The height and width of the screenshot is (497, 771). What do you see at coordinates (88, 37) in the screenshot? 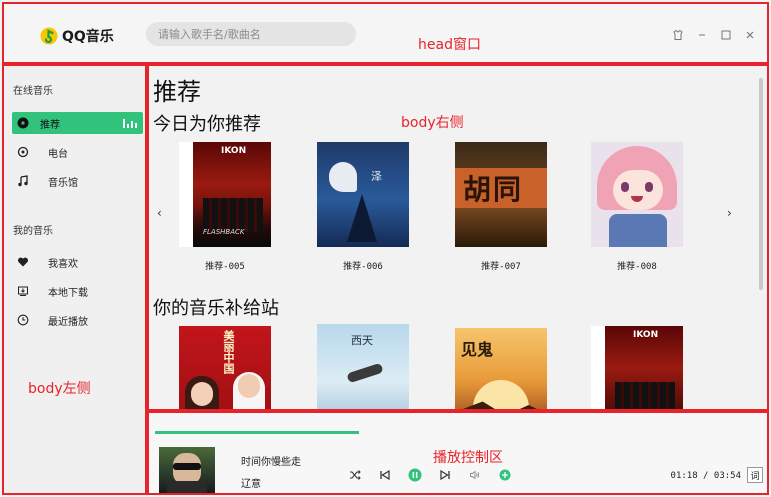
I see `logo-text: QQ音乐` at bounding box center [88, 37].